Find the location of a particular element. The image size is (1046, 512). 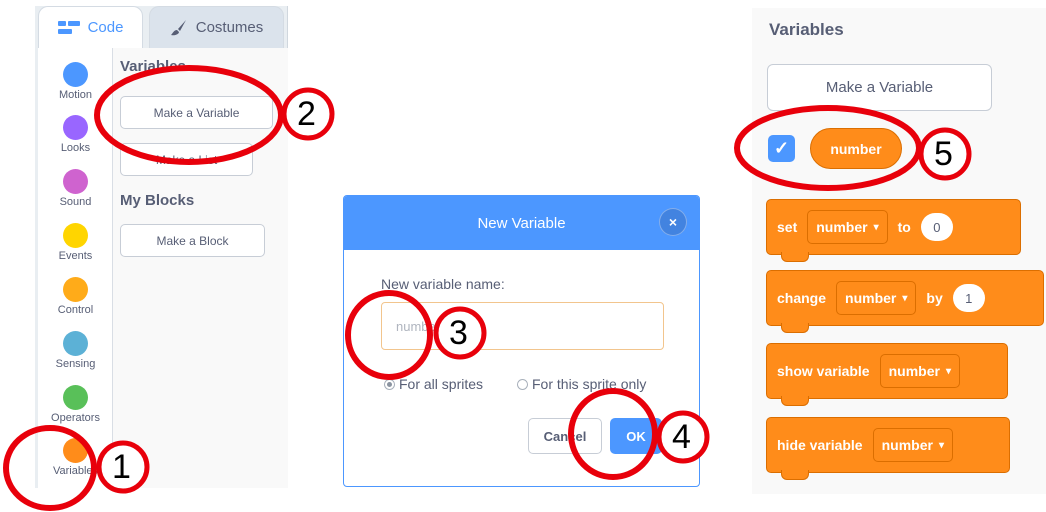

category-label: Operators is located at coordinates (75, 418).